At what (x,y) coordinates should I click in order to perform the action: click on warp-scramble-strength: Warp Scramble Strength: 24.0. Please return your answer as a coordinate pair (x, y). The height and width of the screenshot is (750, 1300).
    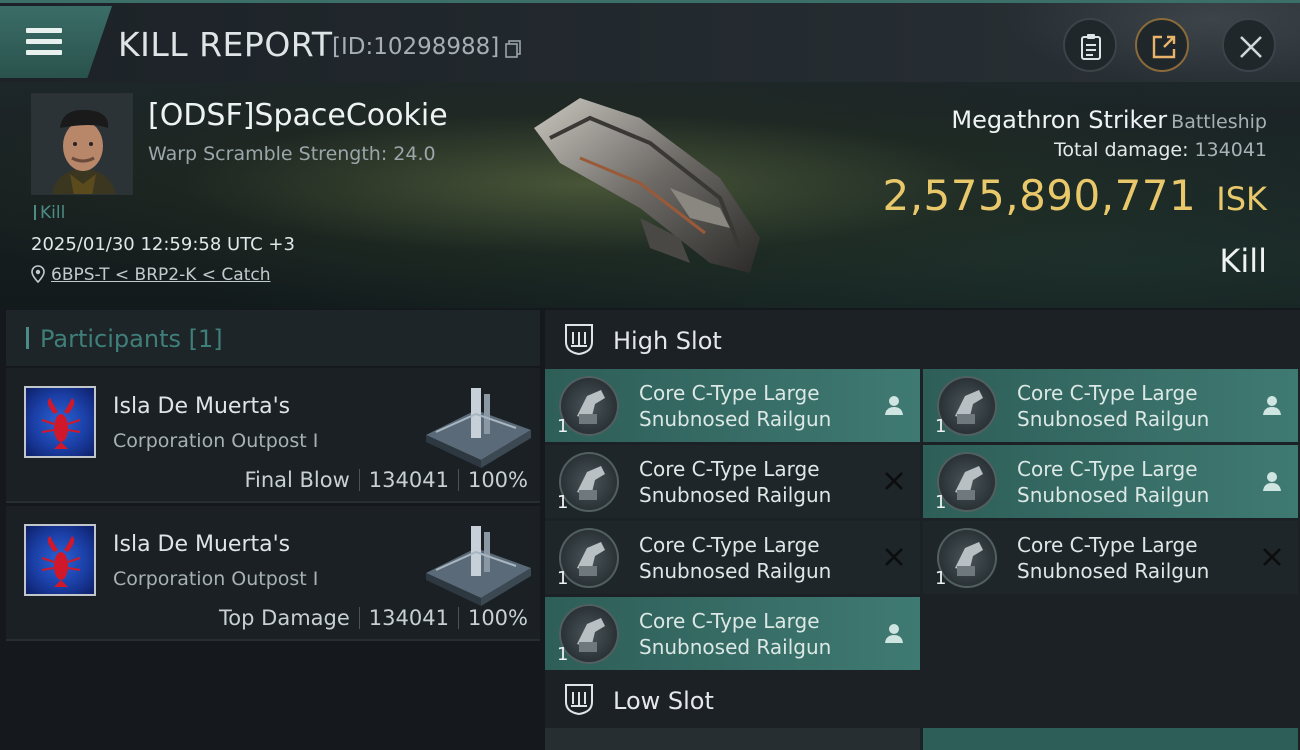
    Looking at the image, I should click on (292, 154).